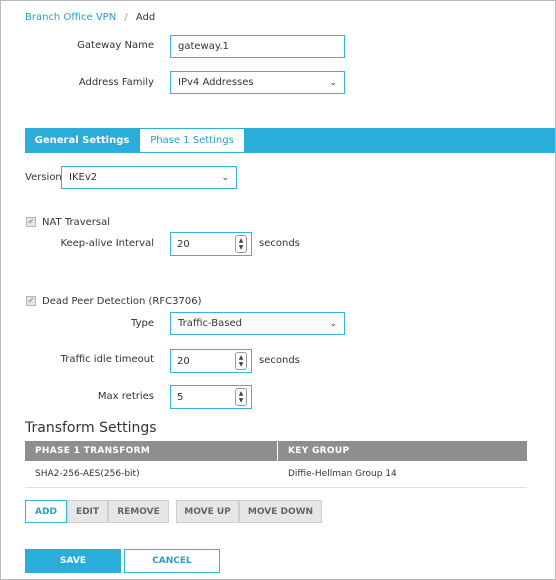  I want to click on traffic-idle-timeout-value: 20, so click(183, 361).